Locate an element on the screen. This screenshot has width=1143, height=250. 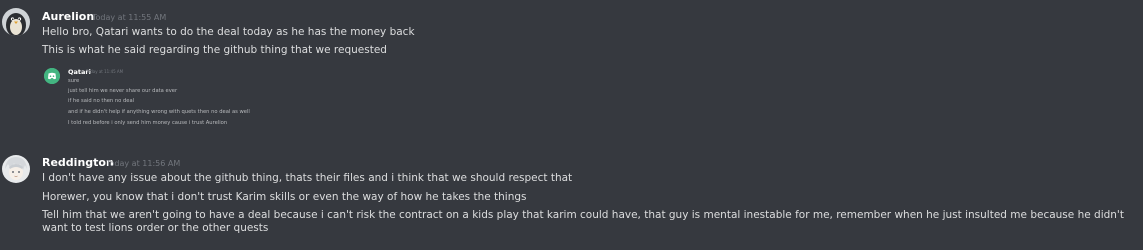
discord-logo-icon is located at coordinates (52, 76).